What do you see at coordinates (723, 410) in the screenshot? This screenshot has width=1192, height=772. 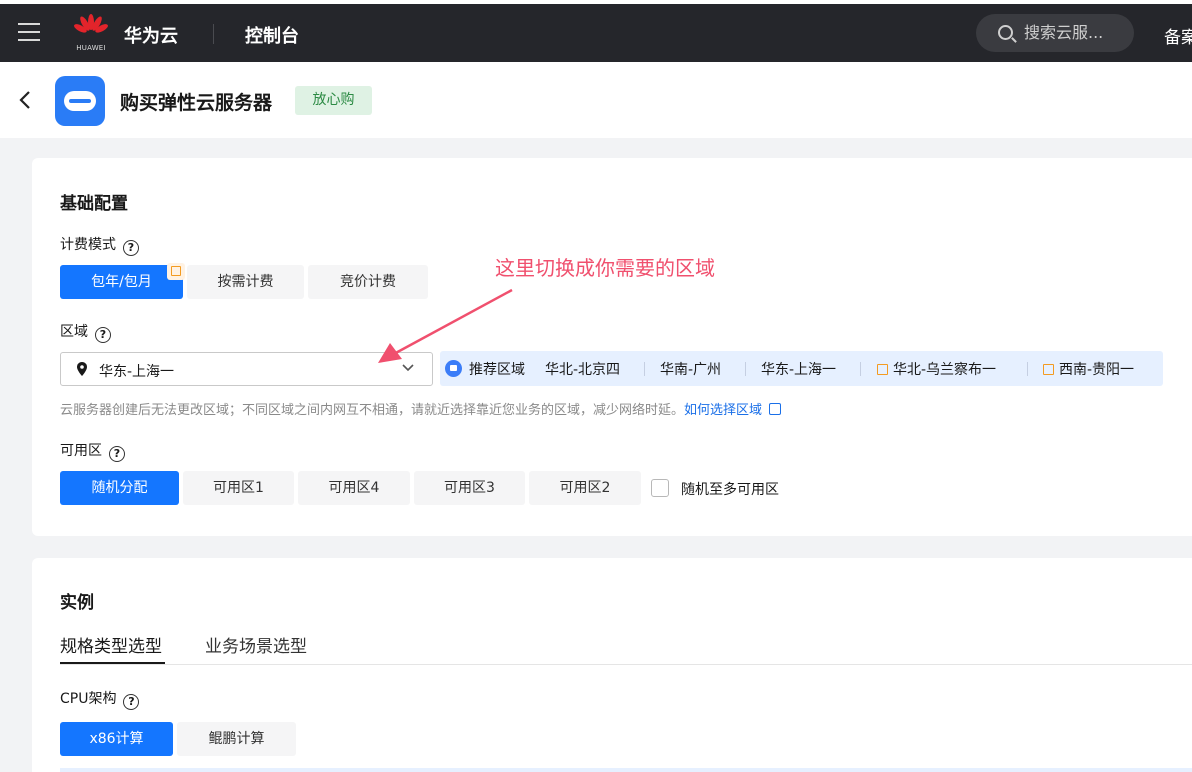 I see `how-to-choose-region-link: 如何选择区域` at bounding box center [723, 410].